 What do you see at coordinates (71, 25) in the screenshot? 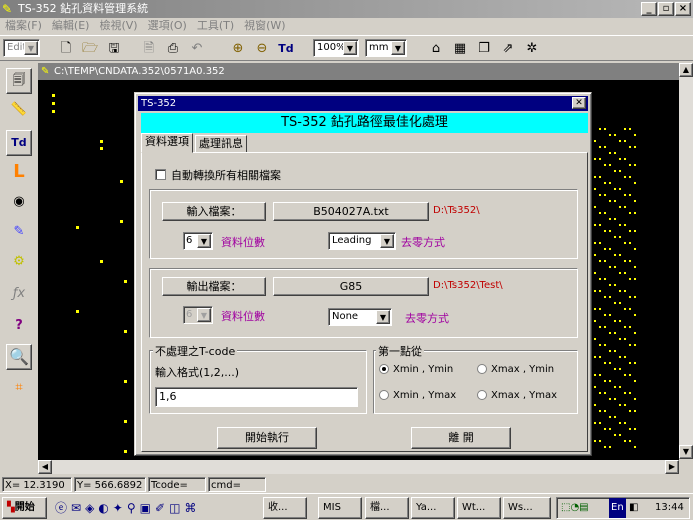
I see `menu-item-1: 編輯(E)` at bounding box center [71, 25].